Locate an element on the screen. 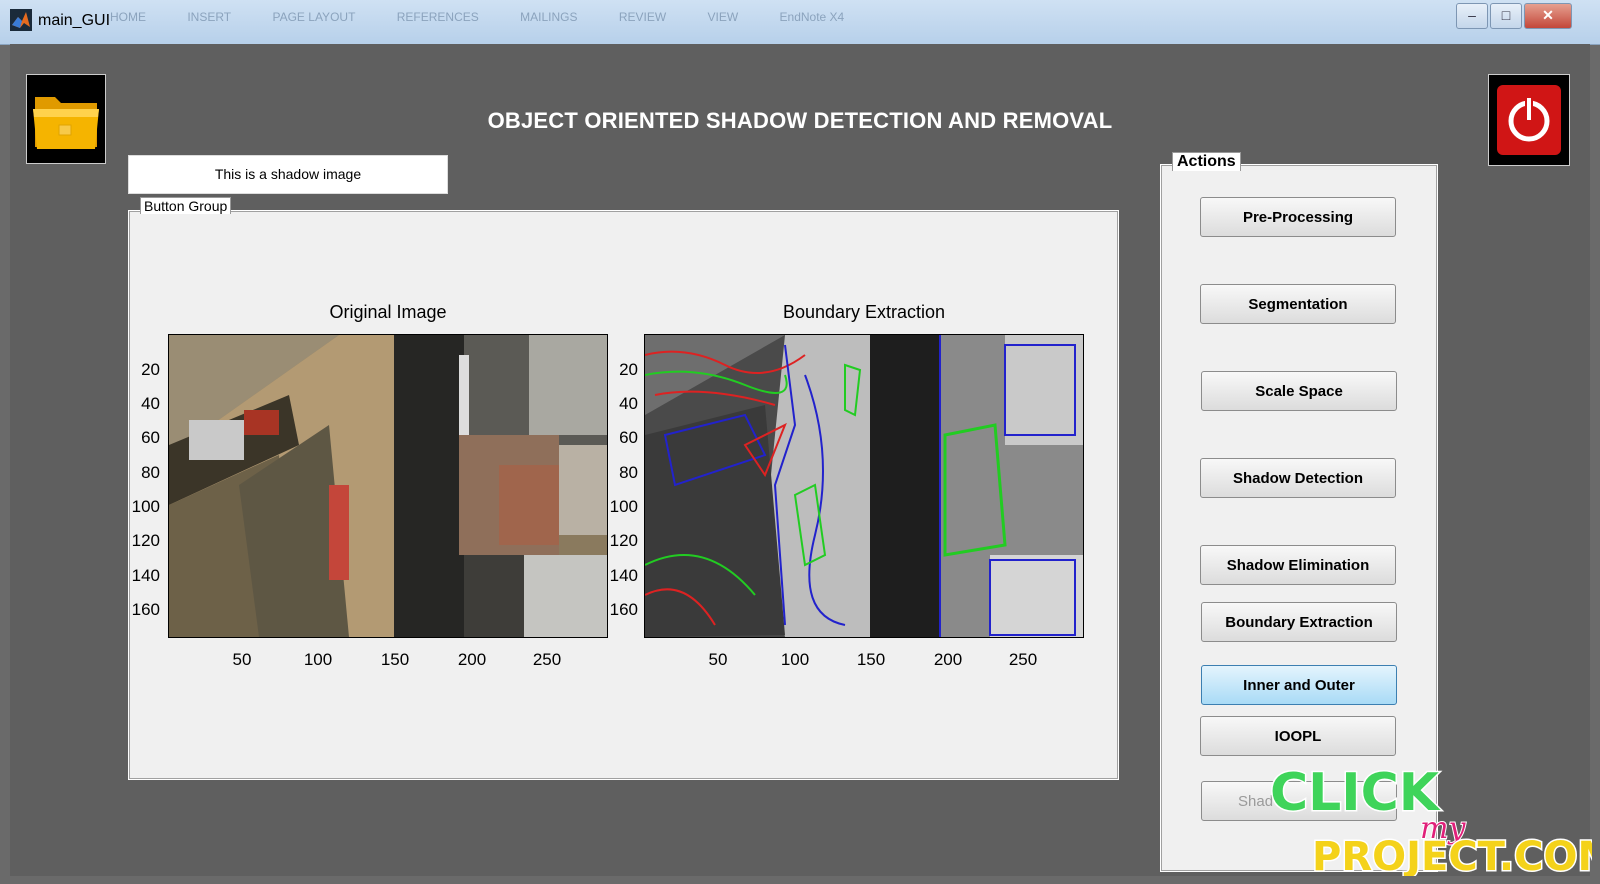 The height and width of the screenshot is (884, 1600). maximize-button: □ is located at coordinates (1506, 16).